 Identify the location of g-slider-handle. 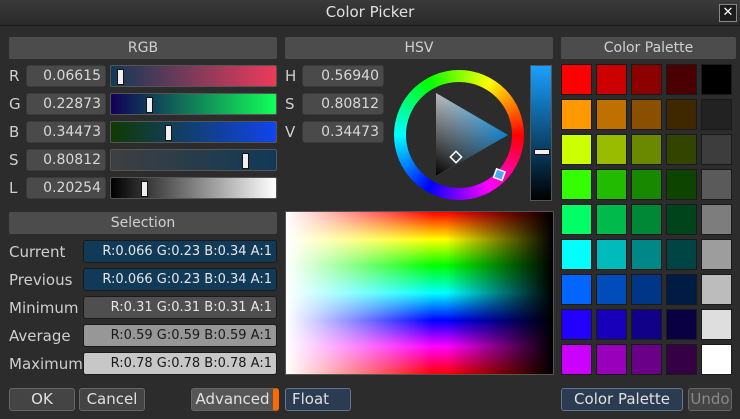
(149, 105).